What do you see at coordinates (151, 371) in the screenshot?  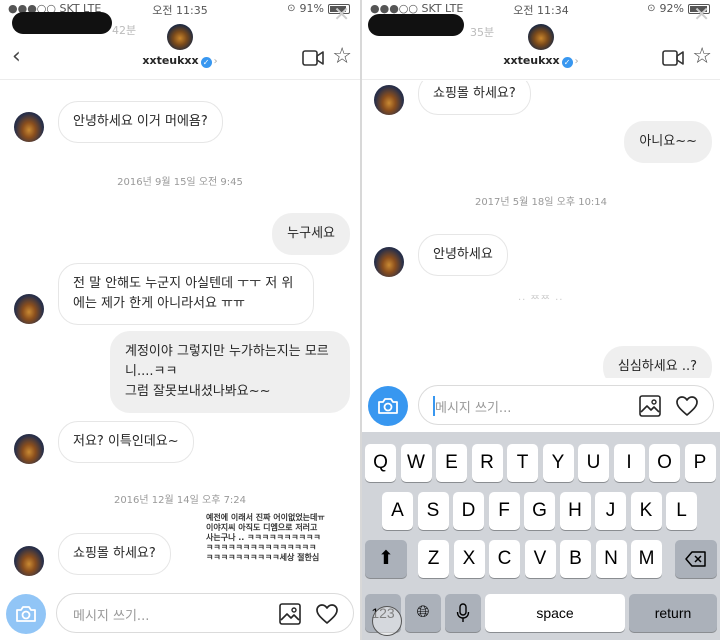 I see `message-line: 니....ㅋㅋ` at bounding box center [151, 371].